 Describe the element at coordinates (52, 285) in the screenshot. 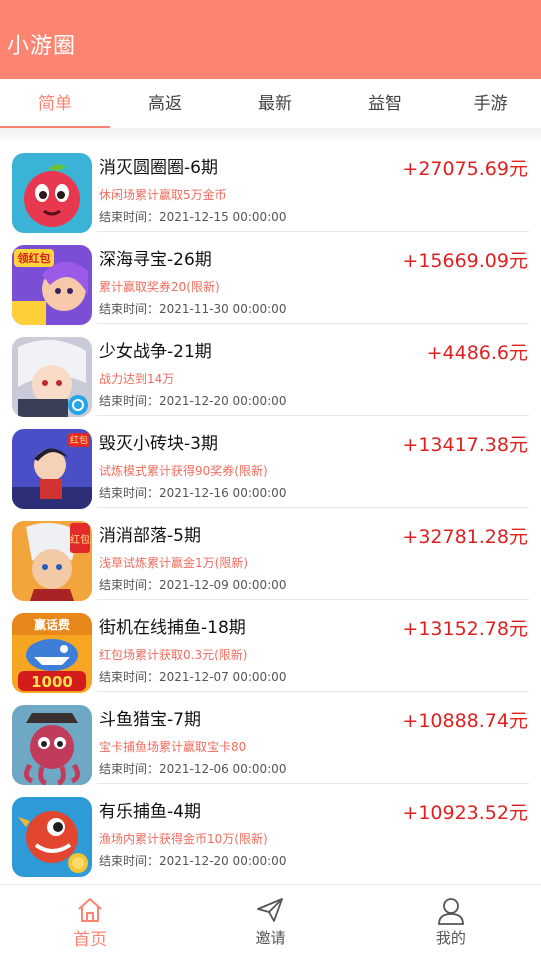

I see `game-thumbnail: 领红包` at that location.